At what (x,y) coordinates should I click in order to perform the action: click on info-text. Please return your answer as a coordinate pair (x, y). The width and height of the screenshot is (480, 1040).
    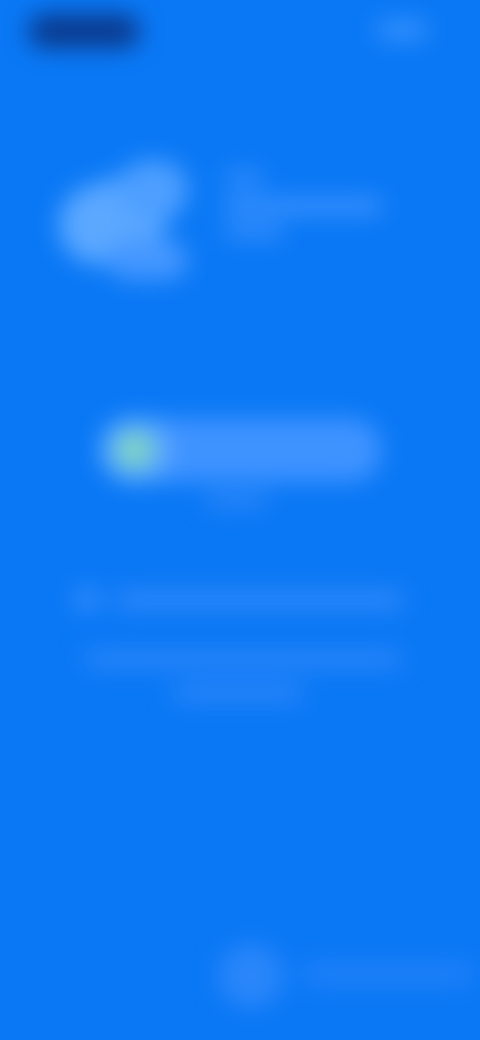
    Looking at the image, I should click on (259, 600).